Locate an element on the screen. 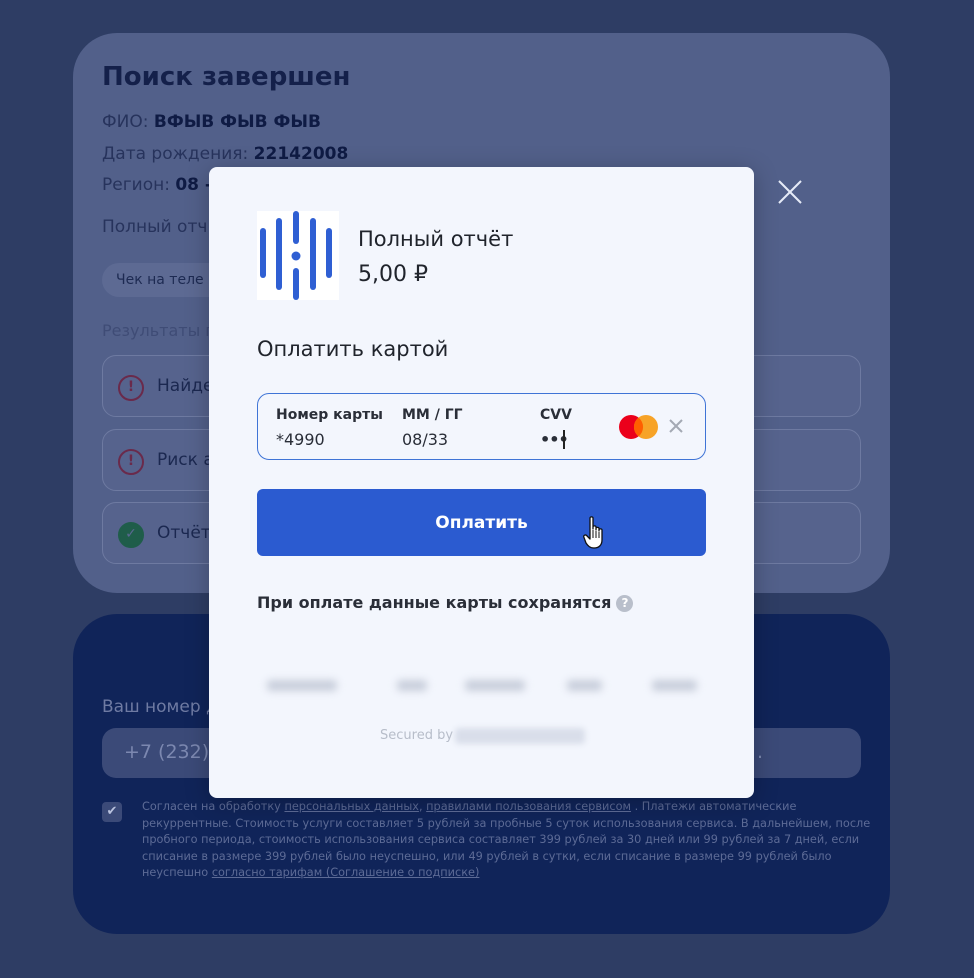  result-text: Риск а is located at coordinates (185, 460).